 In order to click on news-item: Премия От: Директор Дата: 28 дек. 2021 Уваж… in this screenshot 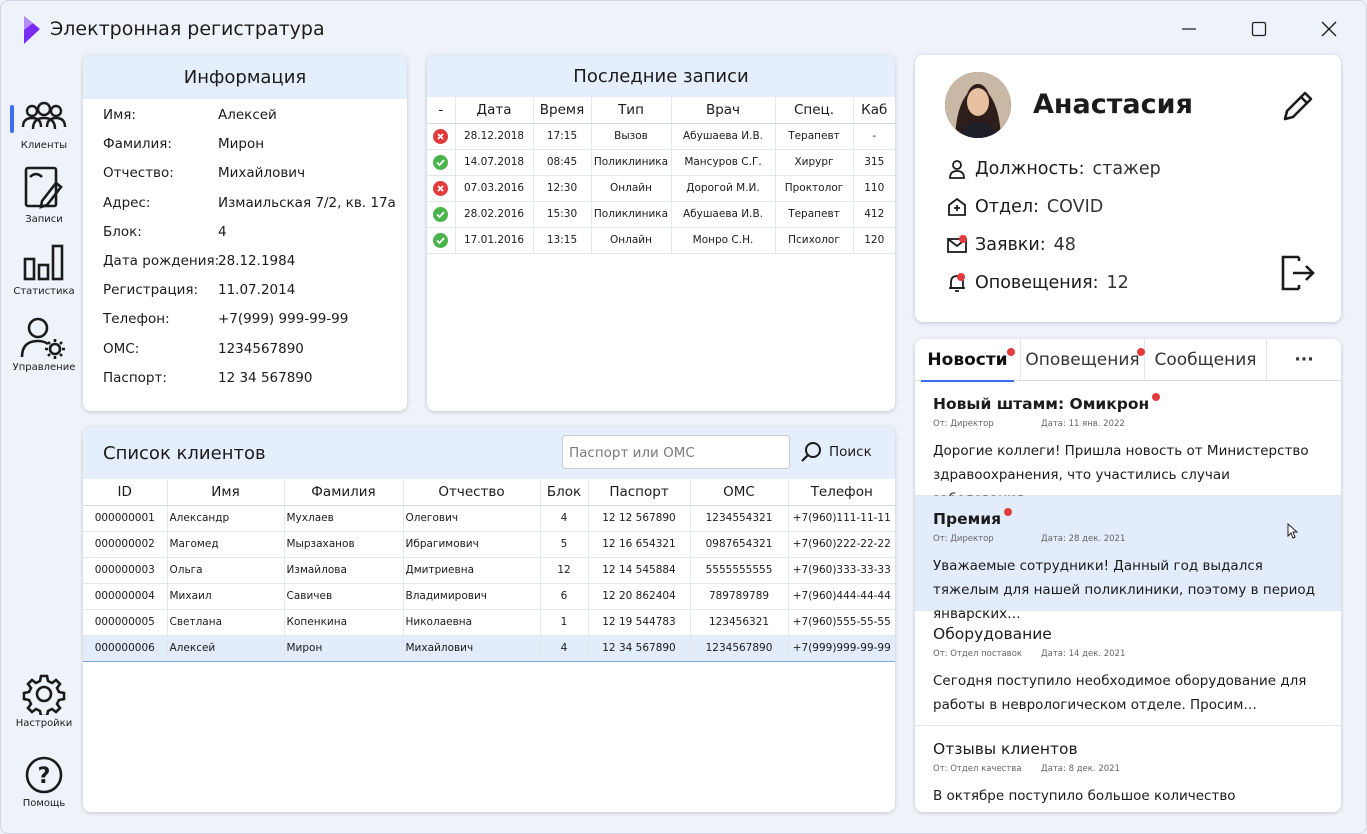, I will do `click(1128, 559)`.